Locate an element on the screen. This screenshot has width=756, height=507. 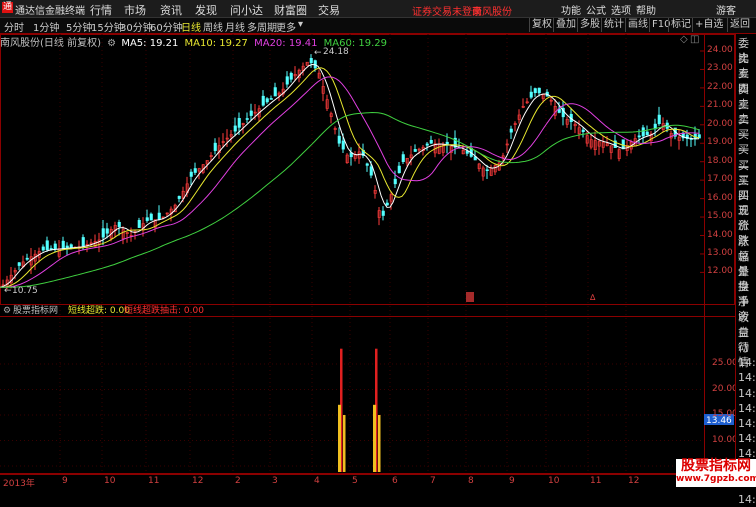
indicator-tick-label: 15.00 is located at coordinates (725, 414).